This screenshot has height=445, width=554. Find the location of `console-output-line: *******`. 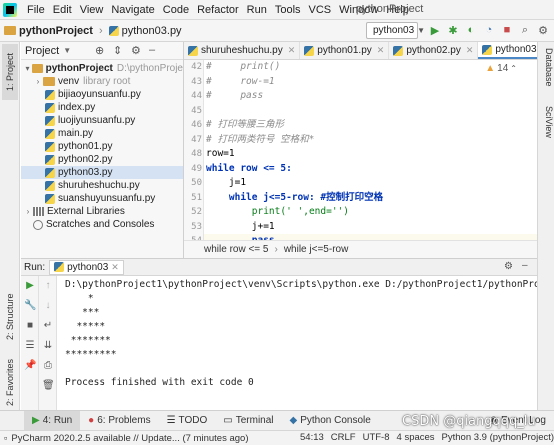

console-output-line: ******* is located at coordinates (88, 340).